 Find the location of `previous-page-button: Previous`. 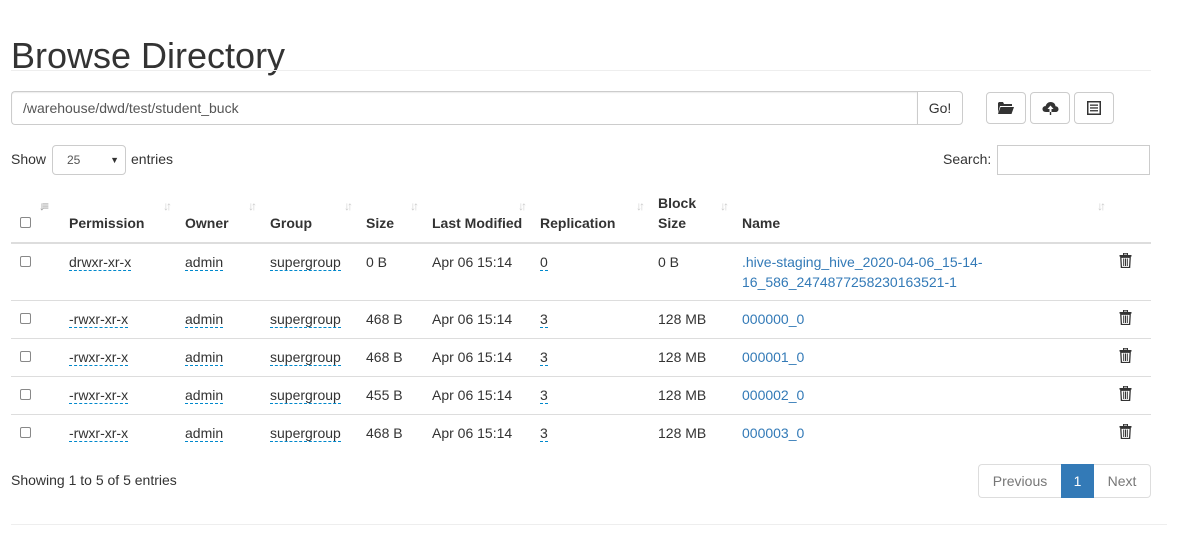

previous-page-button: Previous is located at coordinates (1019, 481).